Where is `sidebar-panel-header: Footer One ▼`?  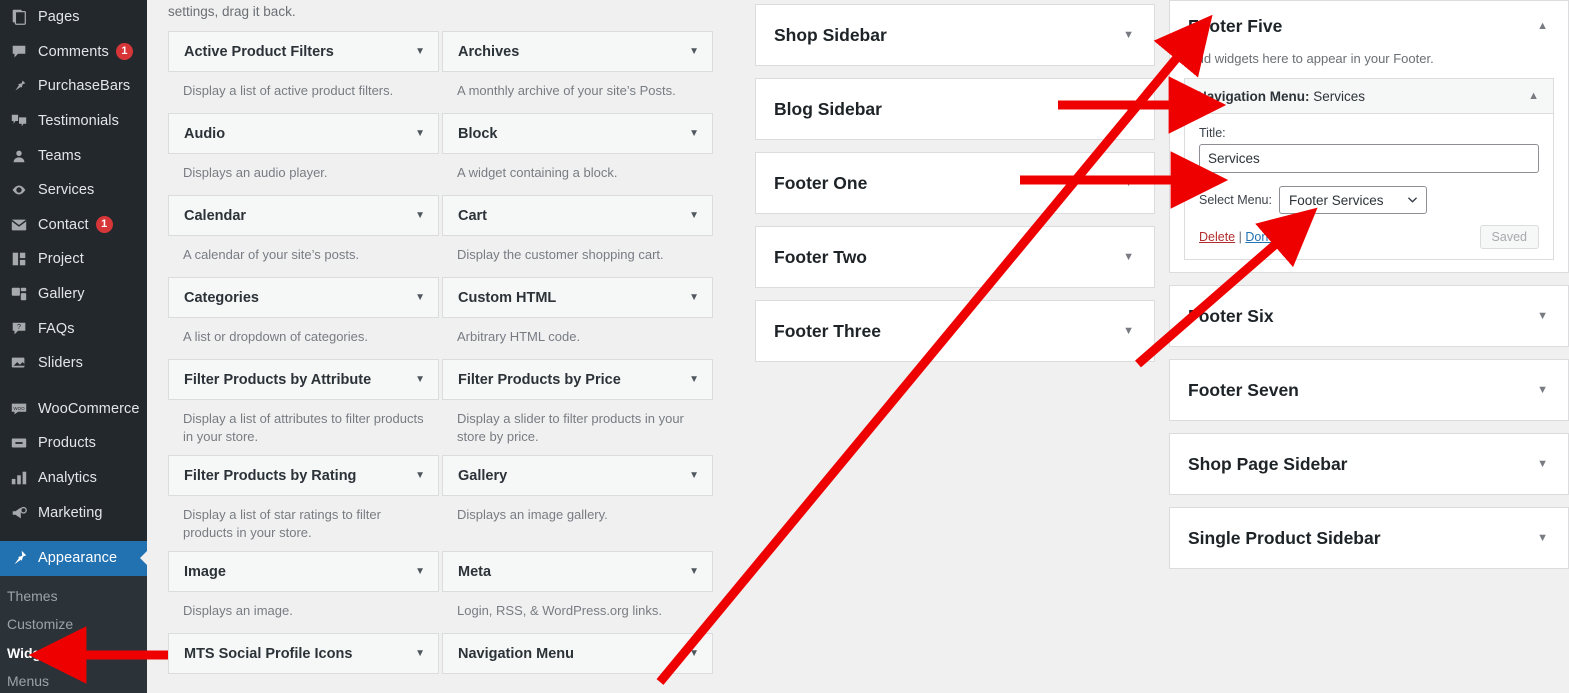
sidebar-panel-header: Footer One ▼ is located at coordinates (955, 183).